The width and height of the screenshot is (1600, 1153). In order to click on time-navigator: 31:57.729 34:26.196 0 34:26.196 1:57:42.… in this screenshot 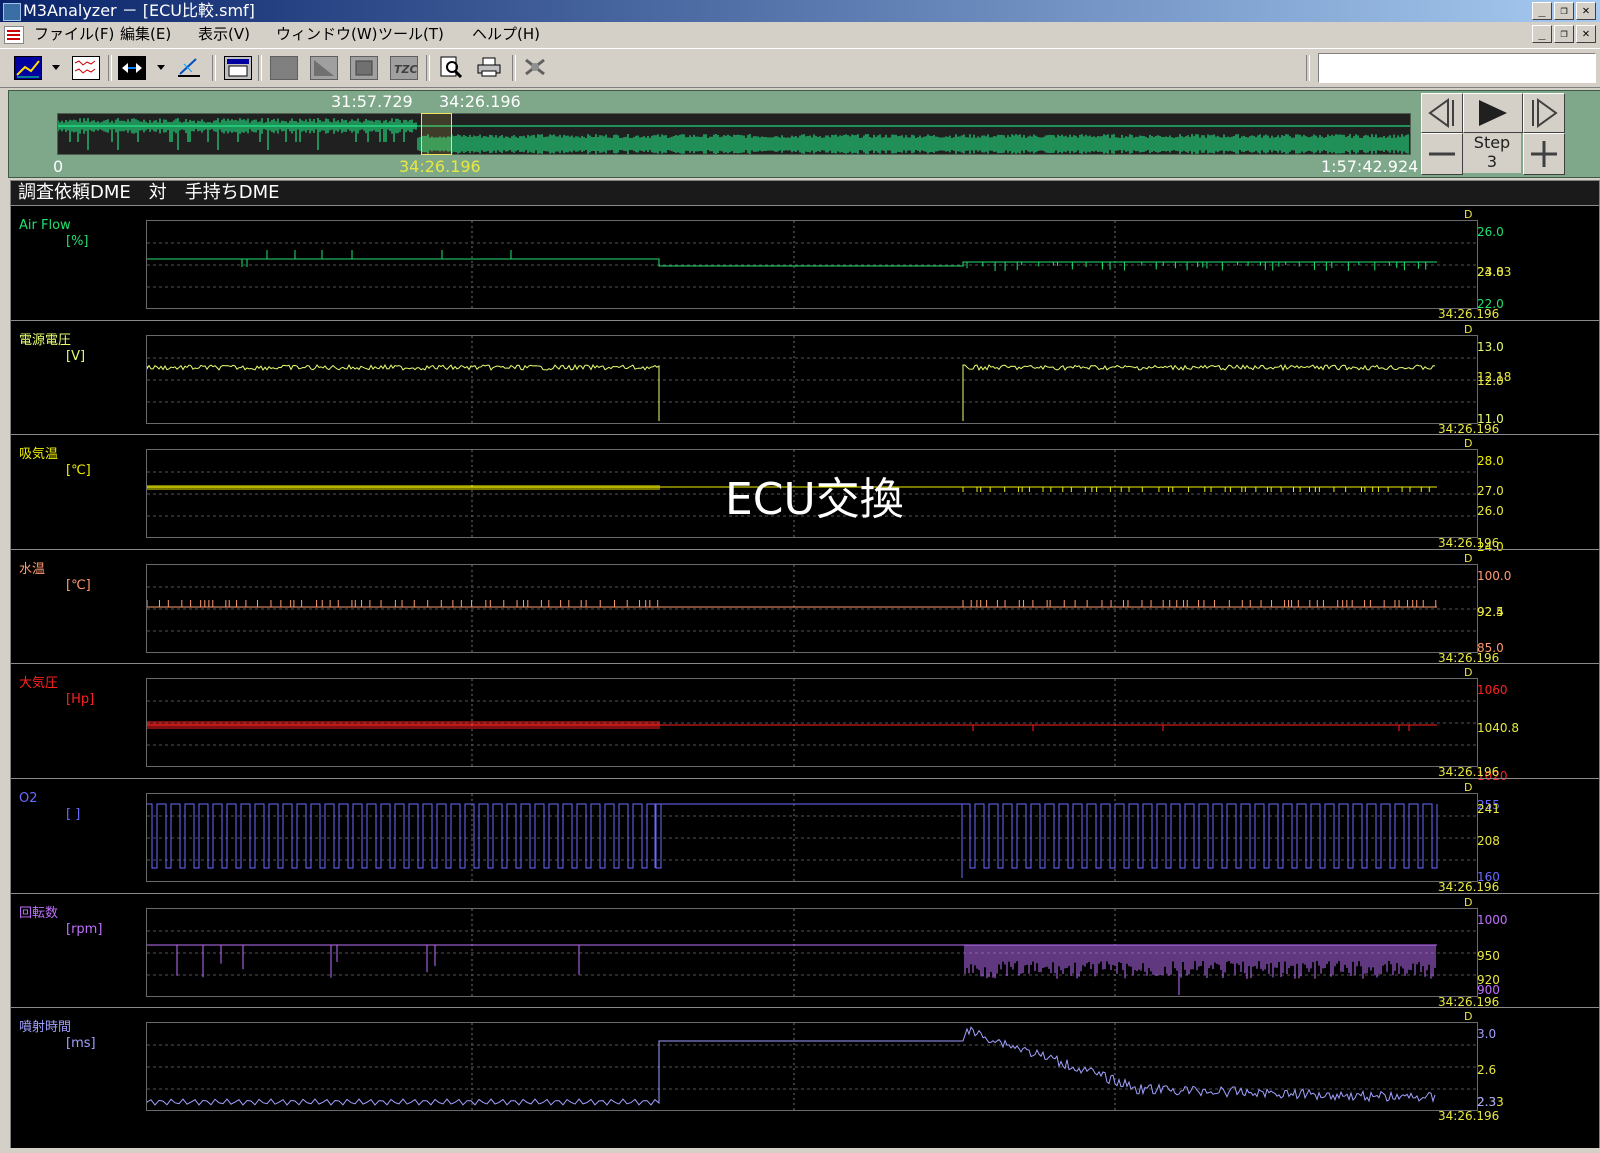, I will do `click(804, 134)`.